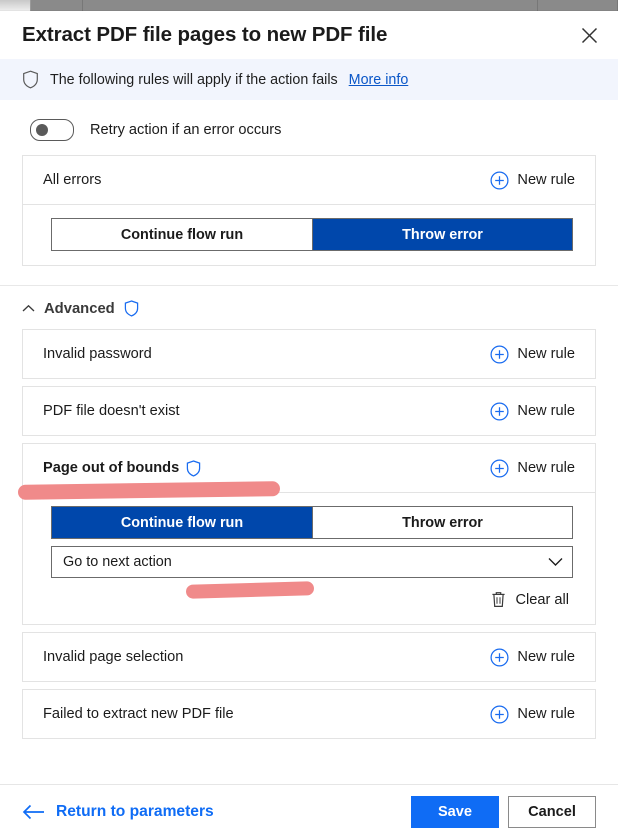 The width and height of the screenshot is (618, 839). Describe the element at coordinates (455, 812) in the screenshot. I see `save-button: Save` at that location.